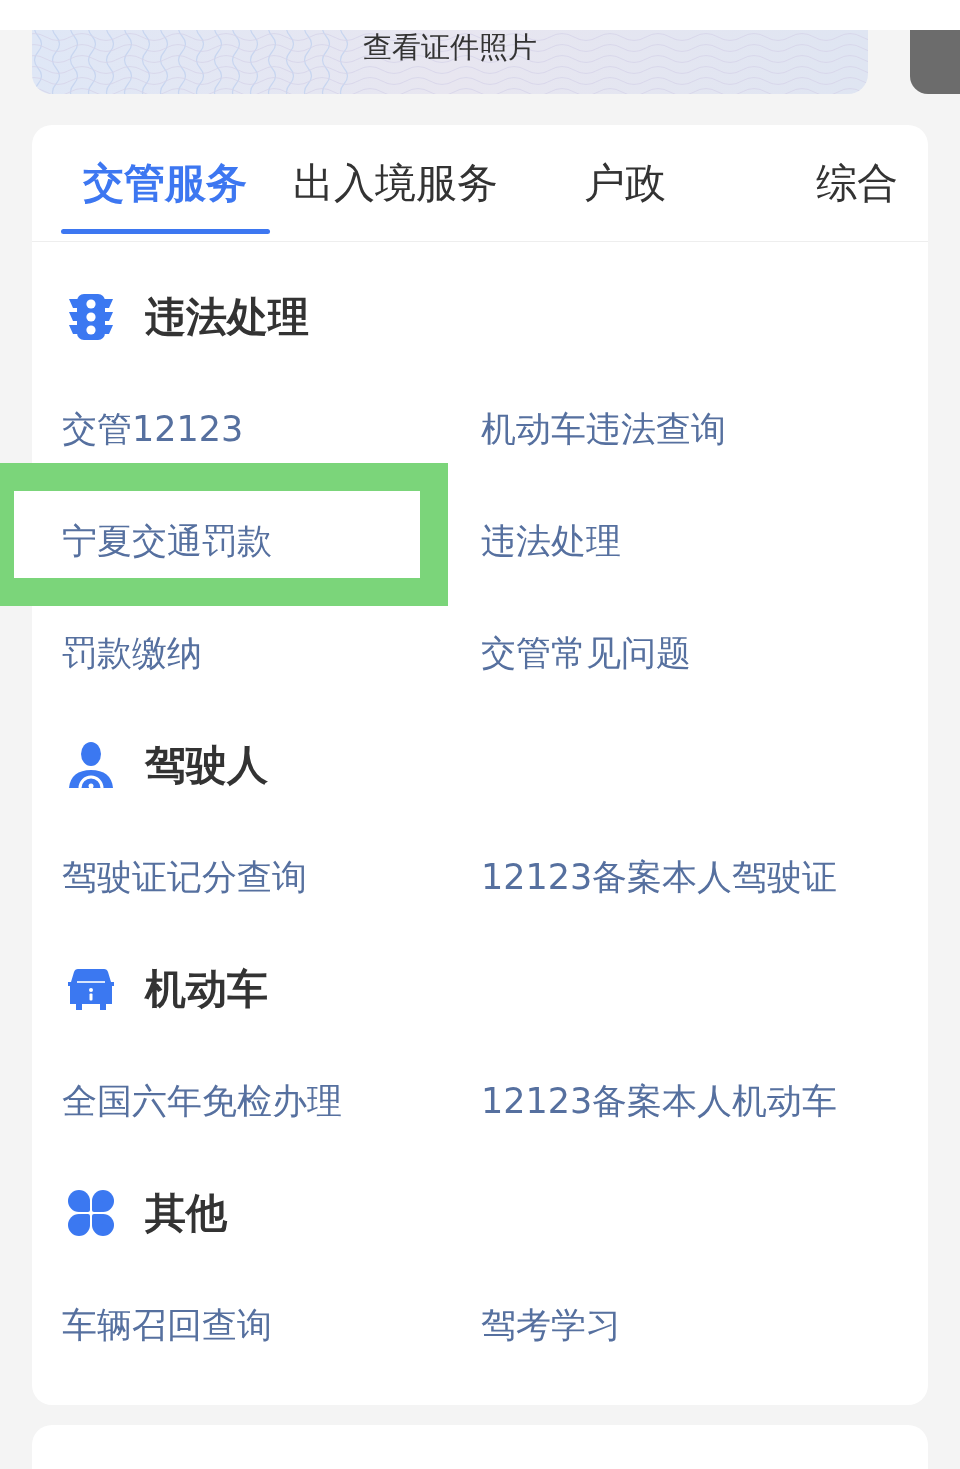  I want to click on category-tab: 交管服务, so click(165, 183).